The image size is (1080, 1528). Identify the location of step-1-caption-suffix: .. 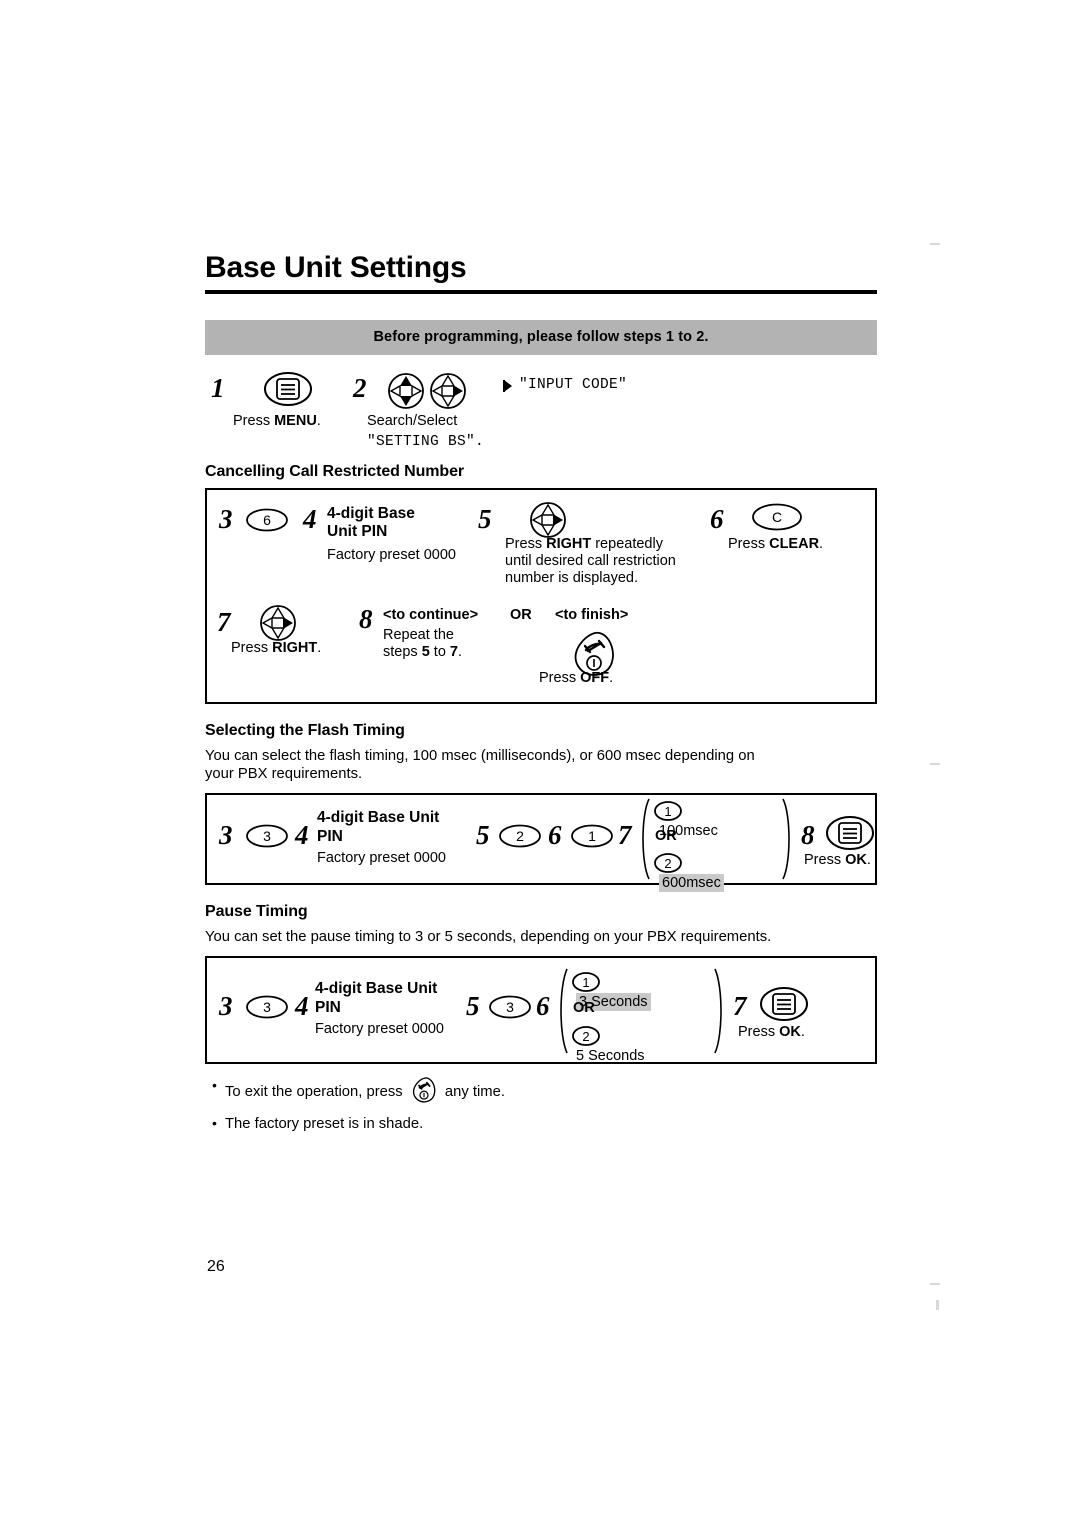
(318, 420).